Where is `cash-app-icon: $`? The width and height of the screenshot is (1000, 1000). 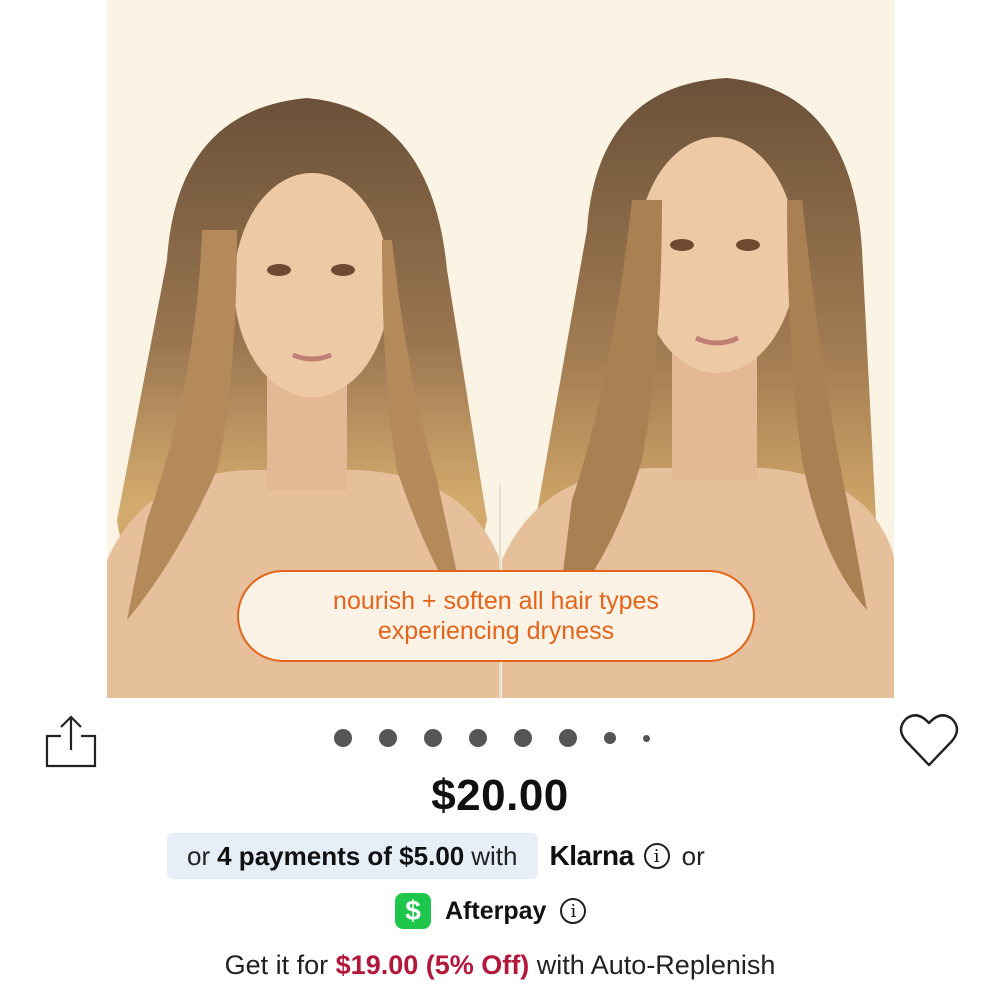 cash-app-icon: $ is located at coordinates (413, 911).